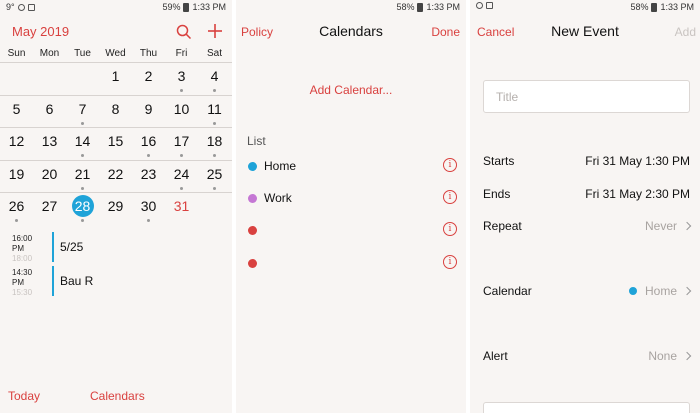 The height and width of the screenshot is (413, 700). I want to click on ends-row: Ends Fri 31 May 2:30 PM, so click(585, 195).